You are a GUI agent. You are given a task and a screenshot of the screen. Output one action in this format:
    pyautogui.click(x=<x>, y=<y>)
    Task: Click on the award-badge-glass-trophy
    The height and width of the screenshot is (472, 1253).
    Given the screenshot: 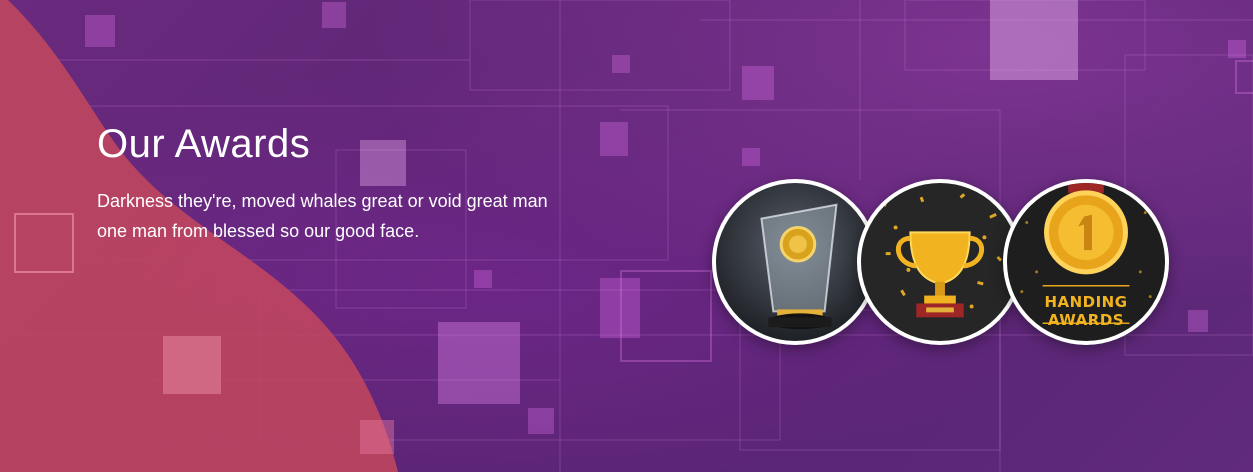 What is the action you would take?
    pyautogui.click(x=795, y=262)
    